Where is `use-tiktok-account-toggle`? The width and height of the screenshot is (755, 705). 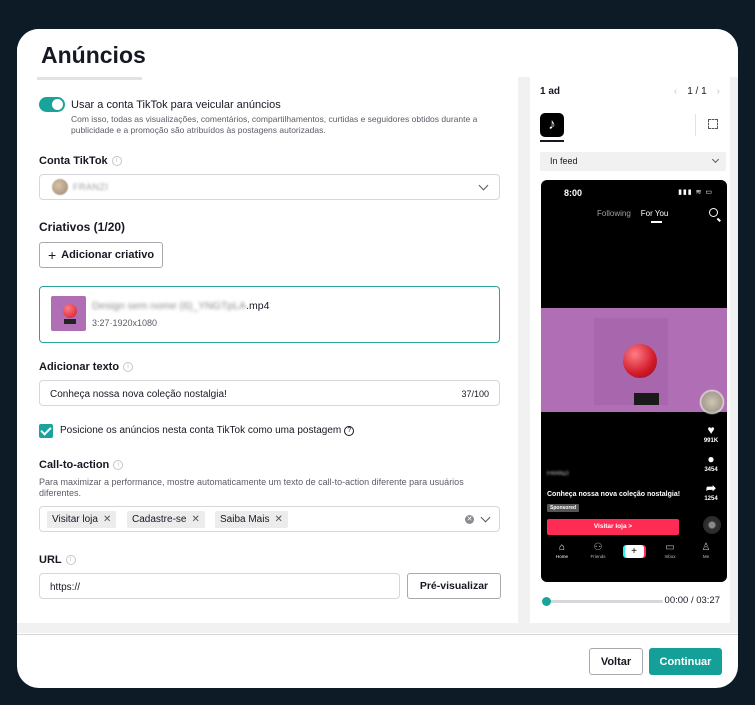
use-tiktok-account-toggle is located at coordinates (52, 104).